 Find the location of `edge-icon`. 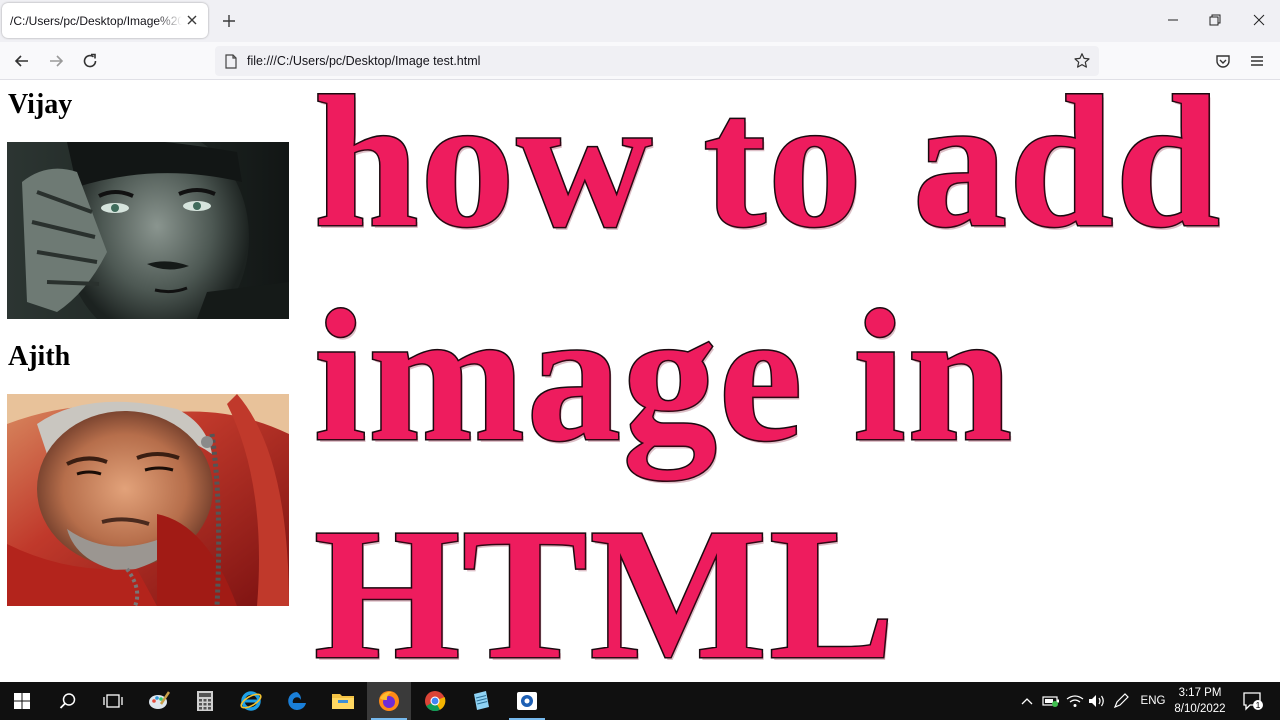

edge-icon is located at coordinates (297, 701).